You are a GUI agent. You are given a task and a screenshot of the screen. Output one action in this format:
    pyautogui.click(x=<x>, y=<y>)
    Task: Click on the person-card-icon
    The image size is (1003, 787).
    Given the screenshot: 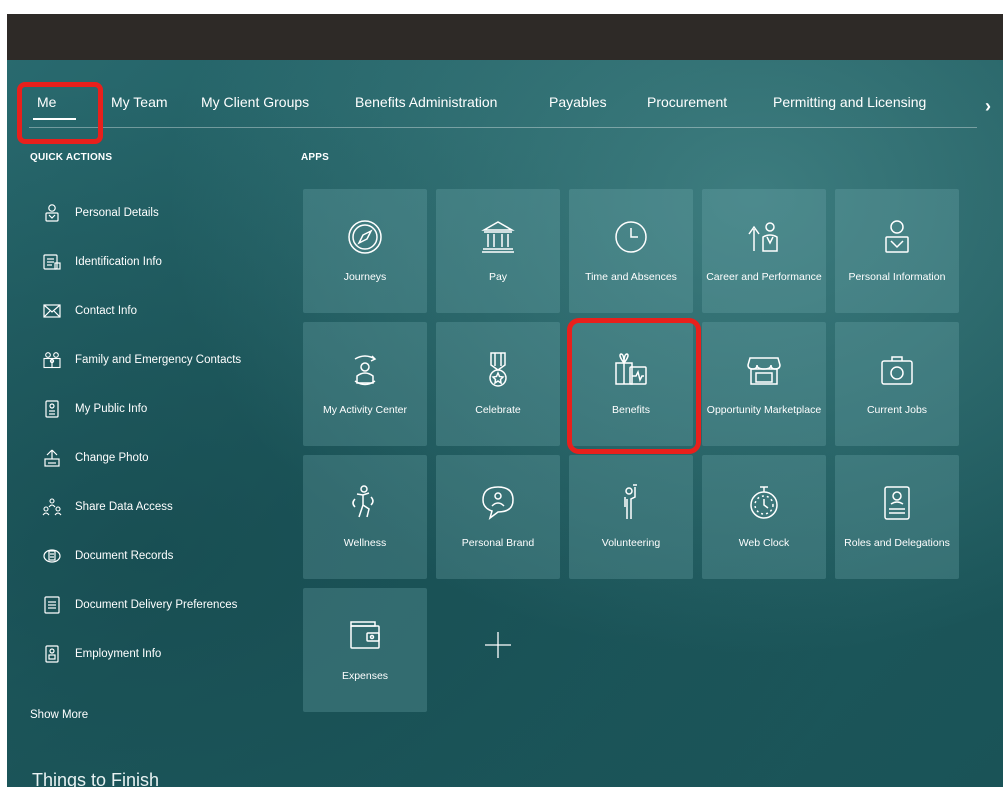 What is the action you would take?
    pyautogui.click(x=897, y=237)
    